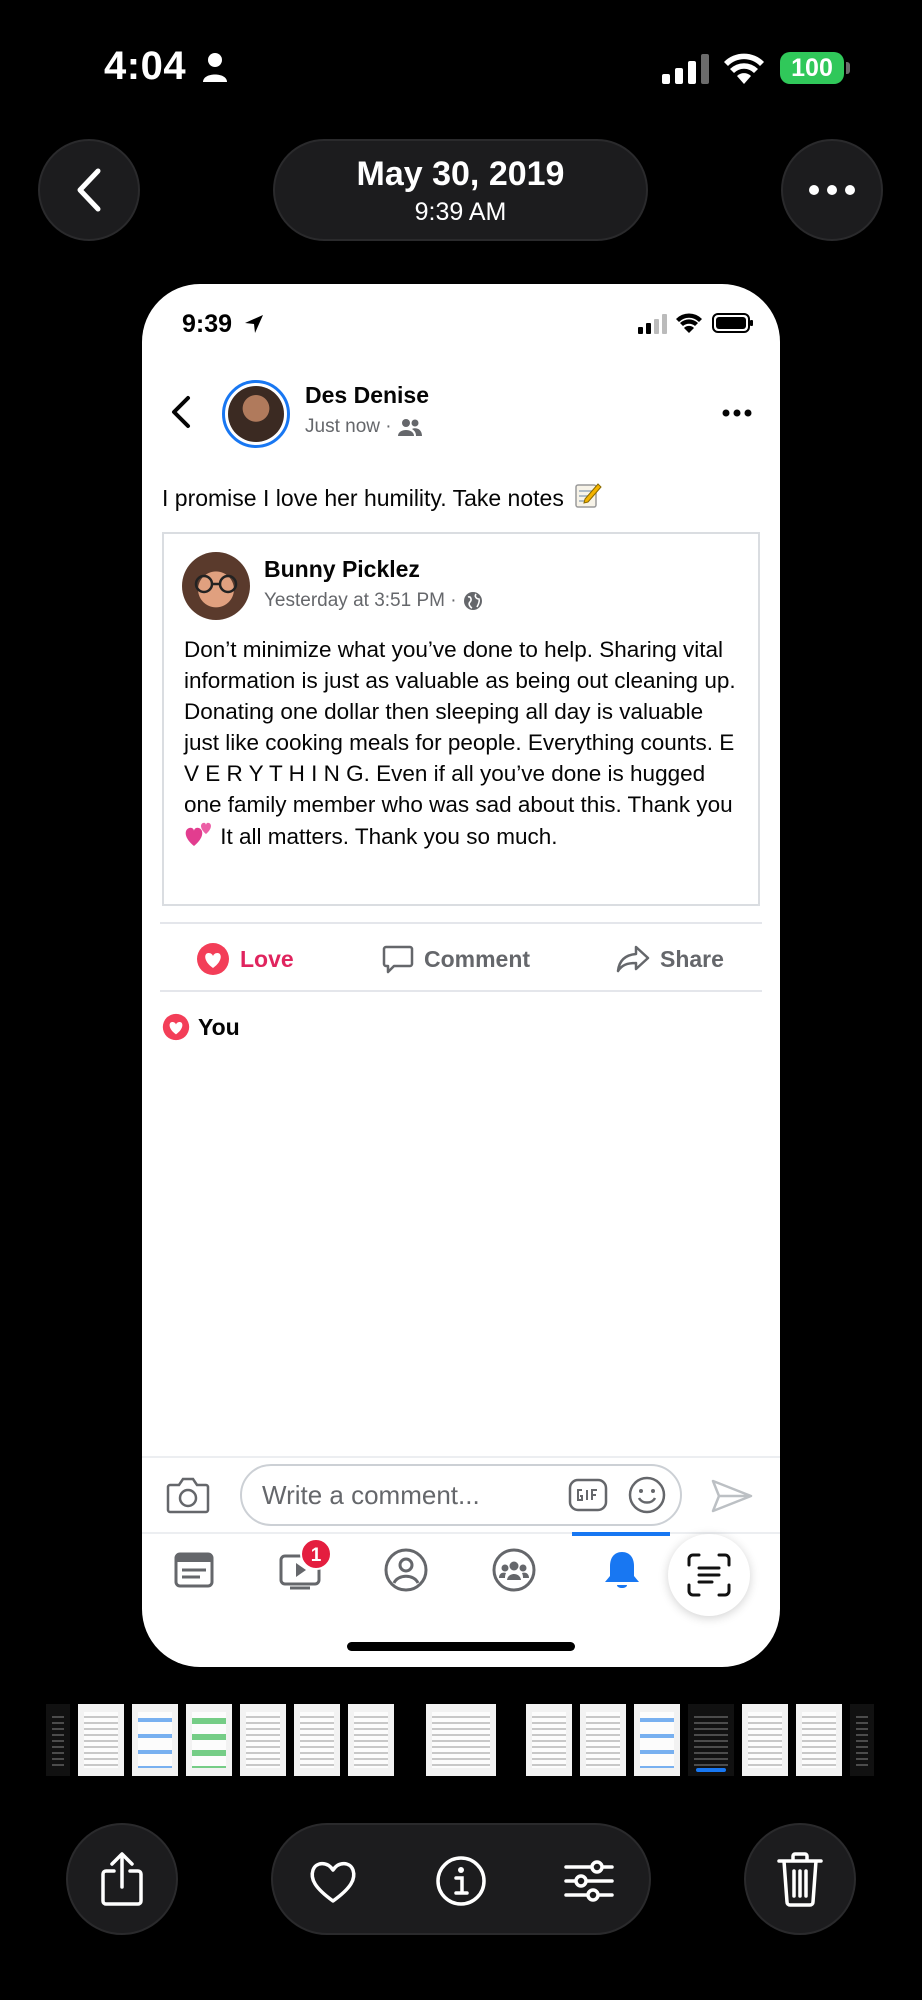 This screenshot has height=2000, width=922. What do you see at coordinates (589, 1881) in the screenshot?
I see `adjust-sliders-icon` at bounding box center [589, 1881].